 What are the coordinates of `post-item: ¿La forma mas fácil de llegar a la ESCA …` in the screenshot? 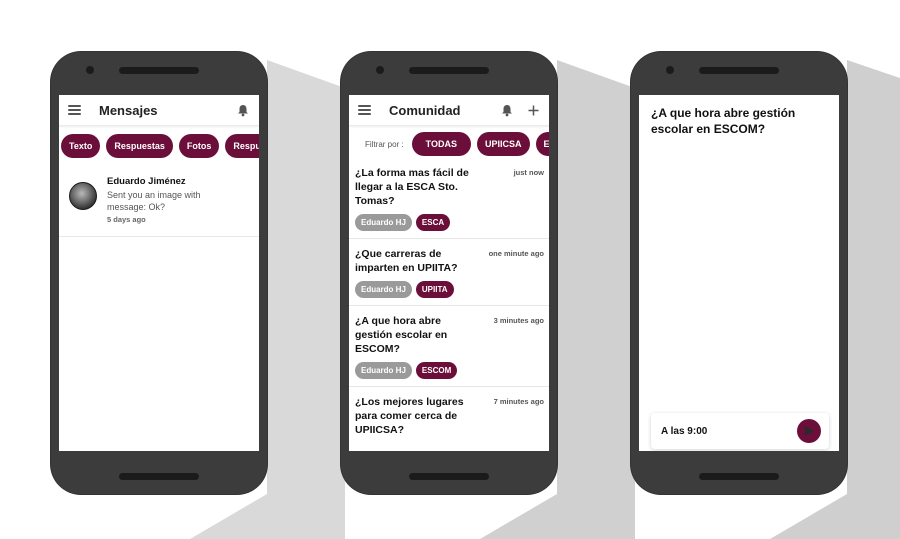 It's located at (449, 198).